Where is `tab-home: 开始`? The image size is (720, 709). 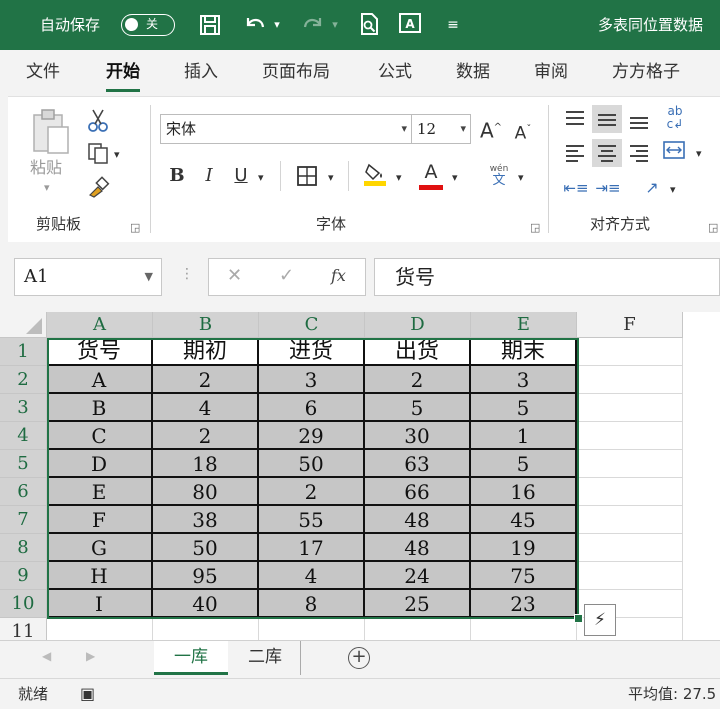
tab-home: 开始 is located at coordinates (123, 73).